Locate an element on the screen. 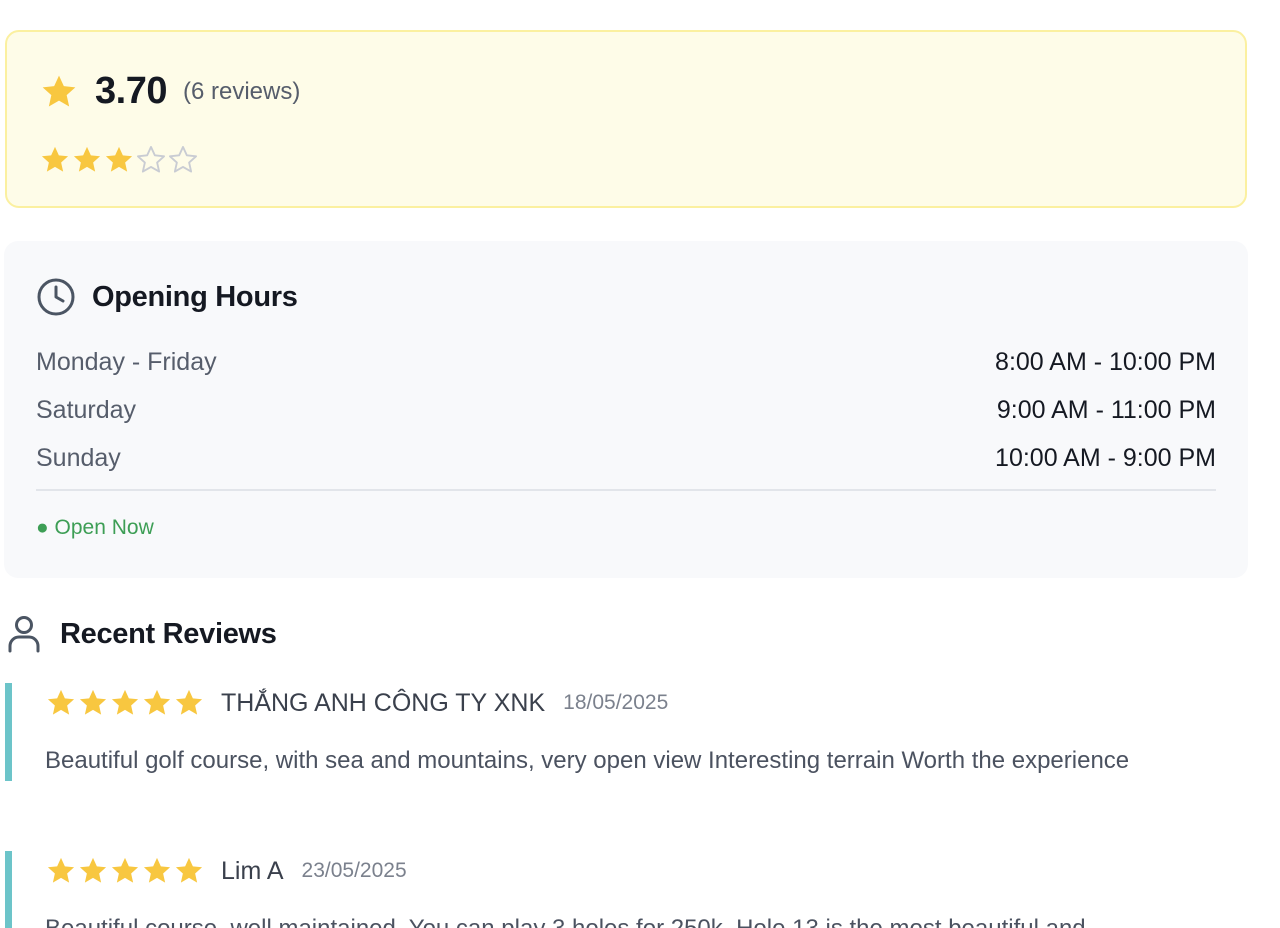  review-date: 23/05/2025 is located at coordinates (354, 870).